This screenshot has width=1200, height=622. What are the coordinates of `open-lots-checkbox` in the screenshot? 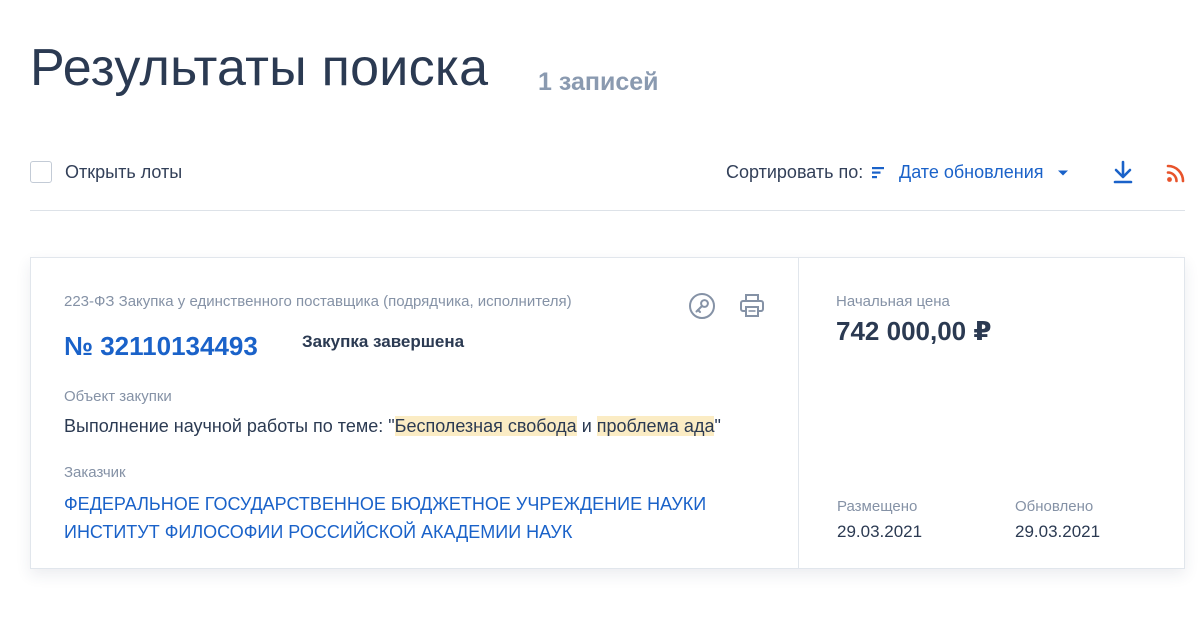 It's located at (41, 172).